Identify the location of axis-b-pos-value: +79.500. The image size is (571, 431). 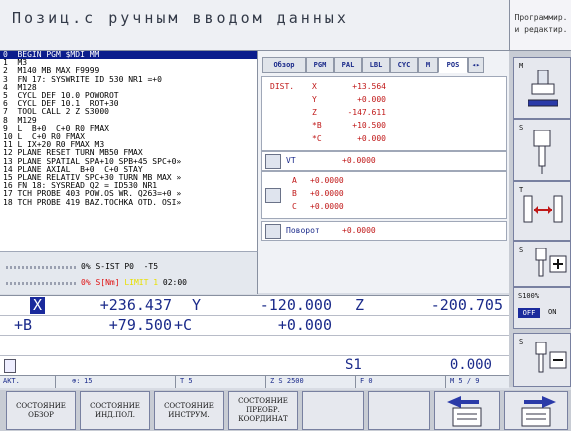
(140, 325).